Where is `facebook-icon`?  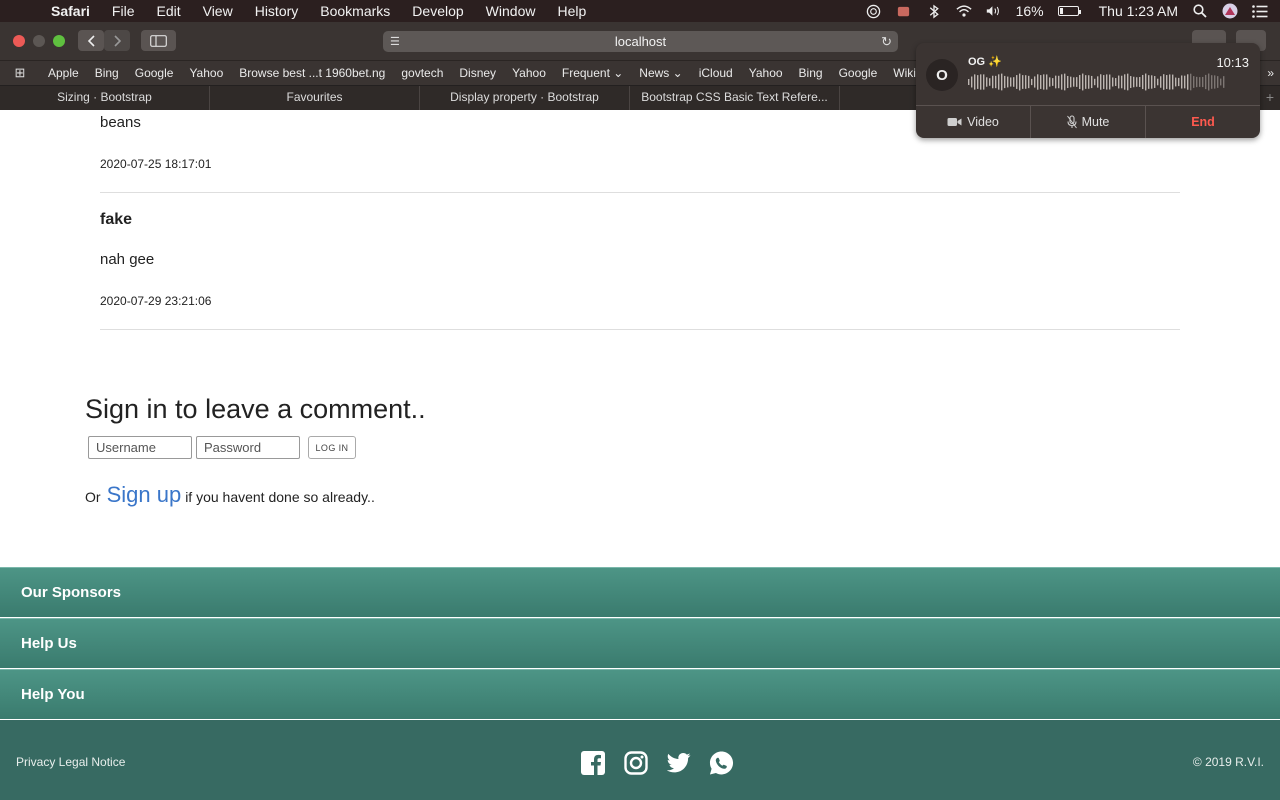
facebook-icon is located at coordinates (592, 762).